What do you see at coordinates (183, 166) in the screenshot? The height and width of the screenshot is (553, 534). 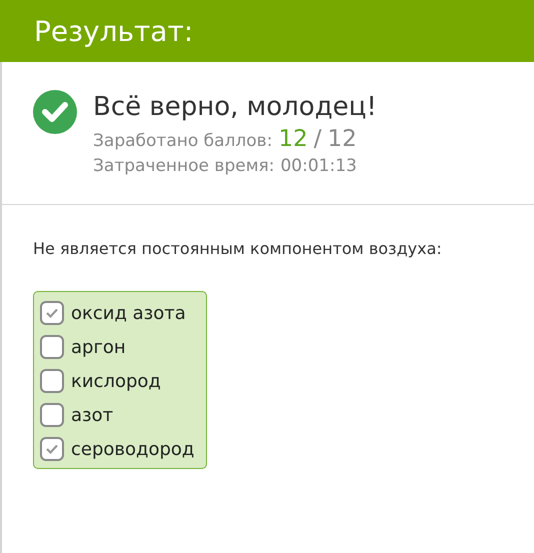 I see `time-label: Затраченное время:` at bounding box center [183, 166].